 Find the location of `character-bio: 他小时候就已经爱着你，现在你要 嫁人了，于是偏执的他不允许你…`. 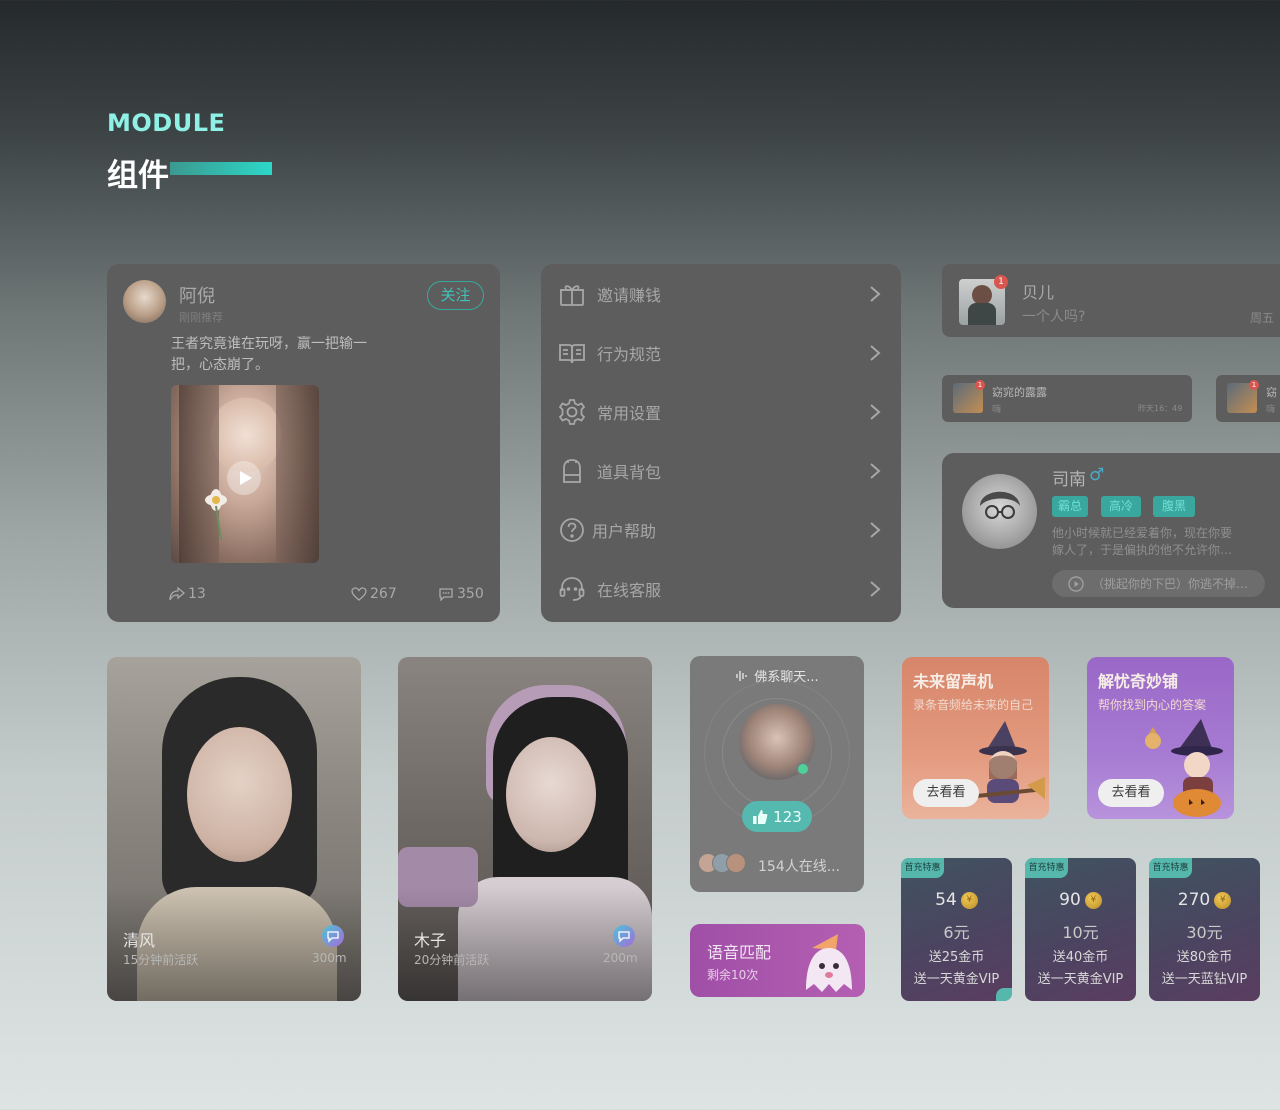

character-bio: 他小时候就已经爱着你，现在你要 嫁人了，于是偏执的他不允许你… is located at coordinates (1142, 542).